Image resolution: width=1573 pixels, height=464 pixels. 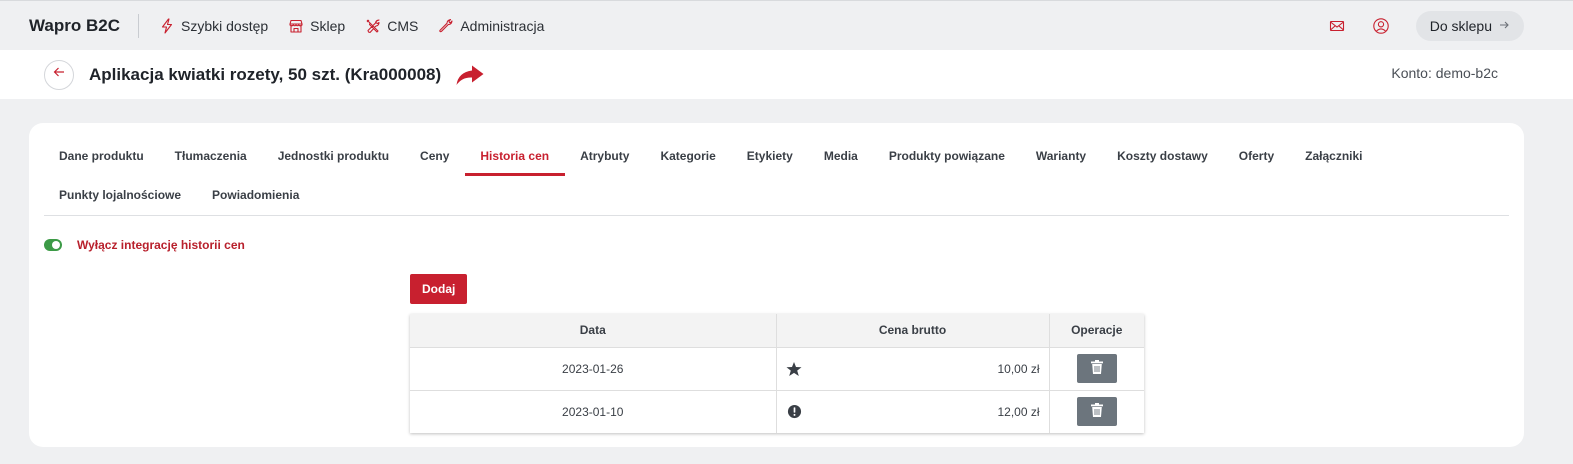 What do you see at coordinates (913, 331) in the screenshot?
I see `column-header-gross-price: Cena brutto` at bounding box center [913, 331].